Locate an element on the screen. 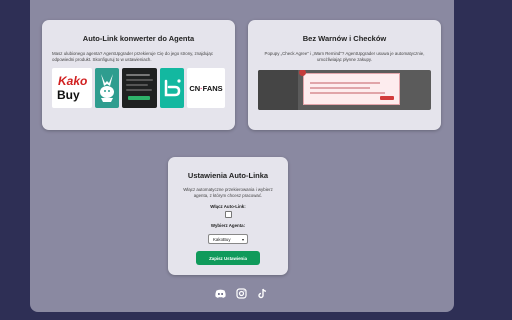 The image size is (512, 320). teal-agent-logo is located at coordinates (172, 88).